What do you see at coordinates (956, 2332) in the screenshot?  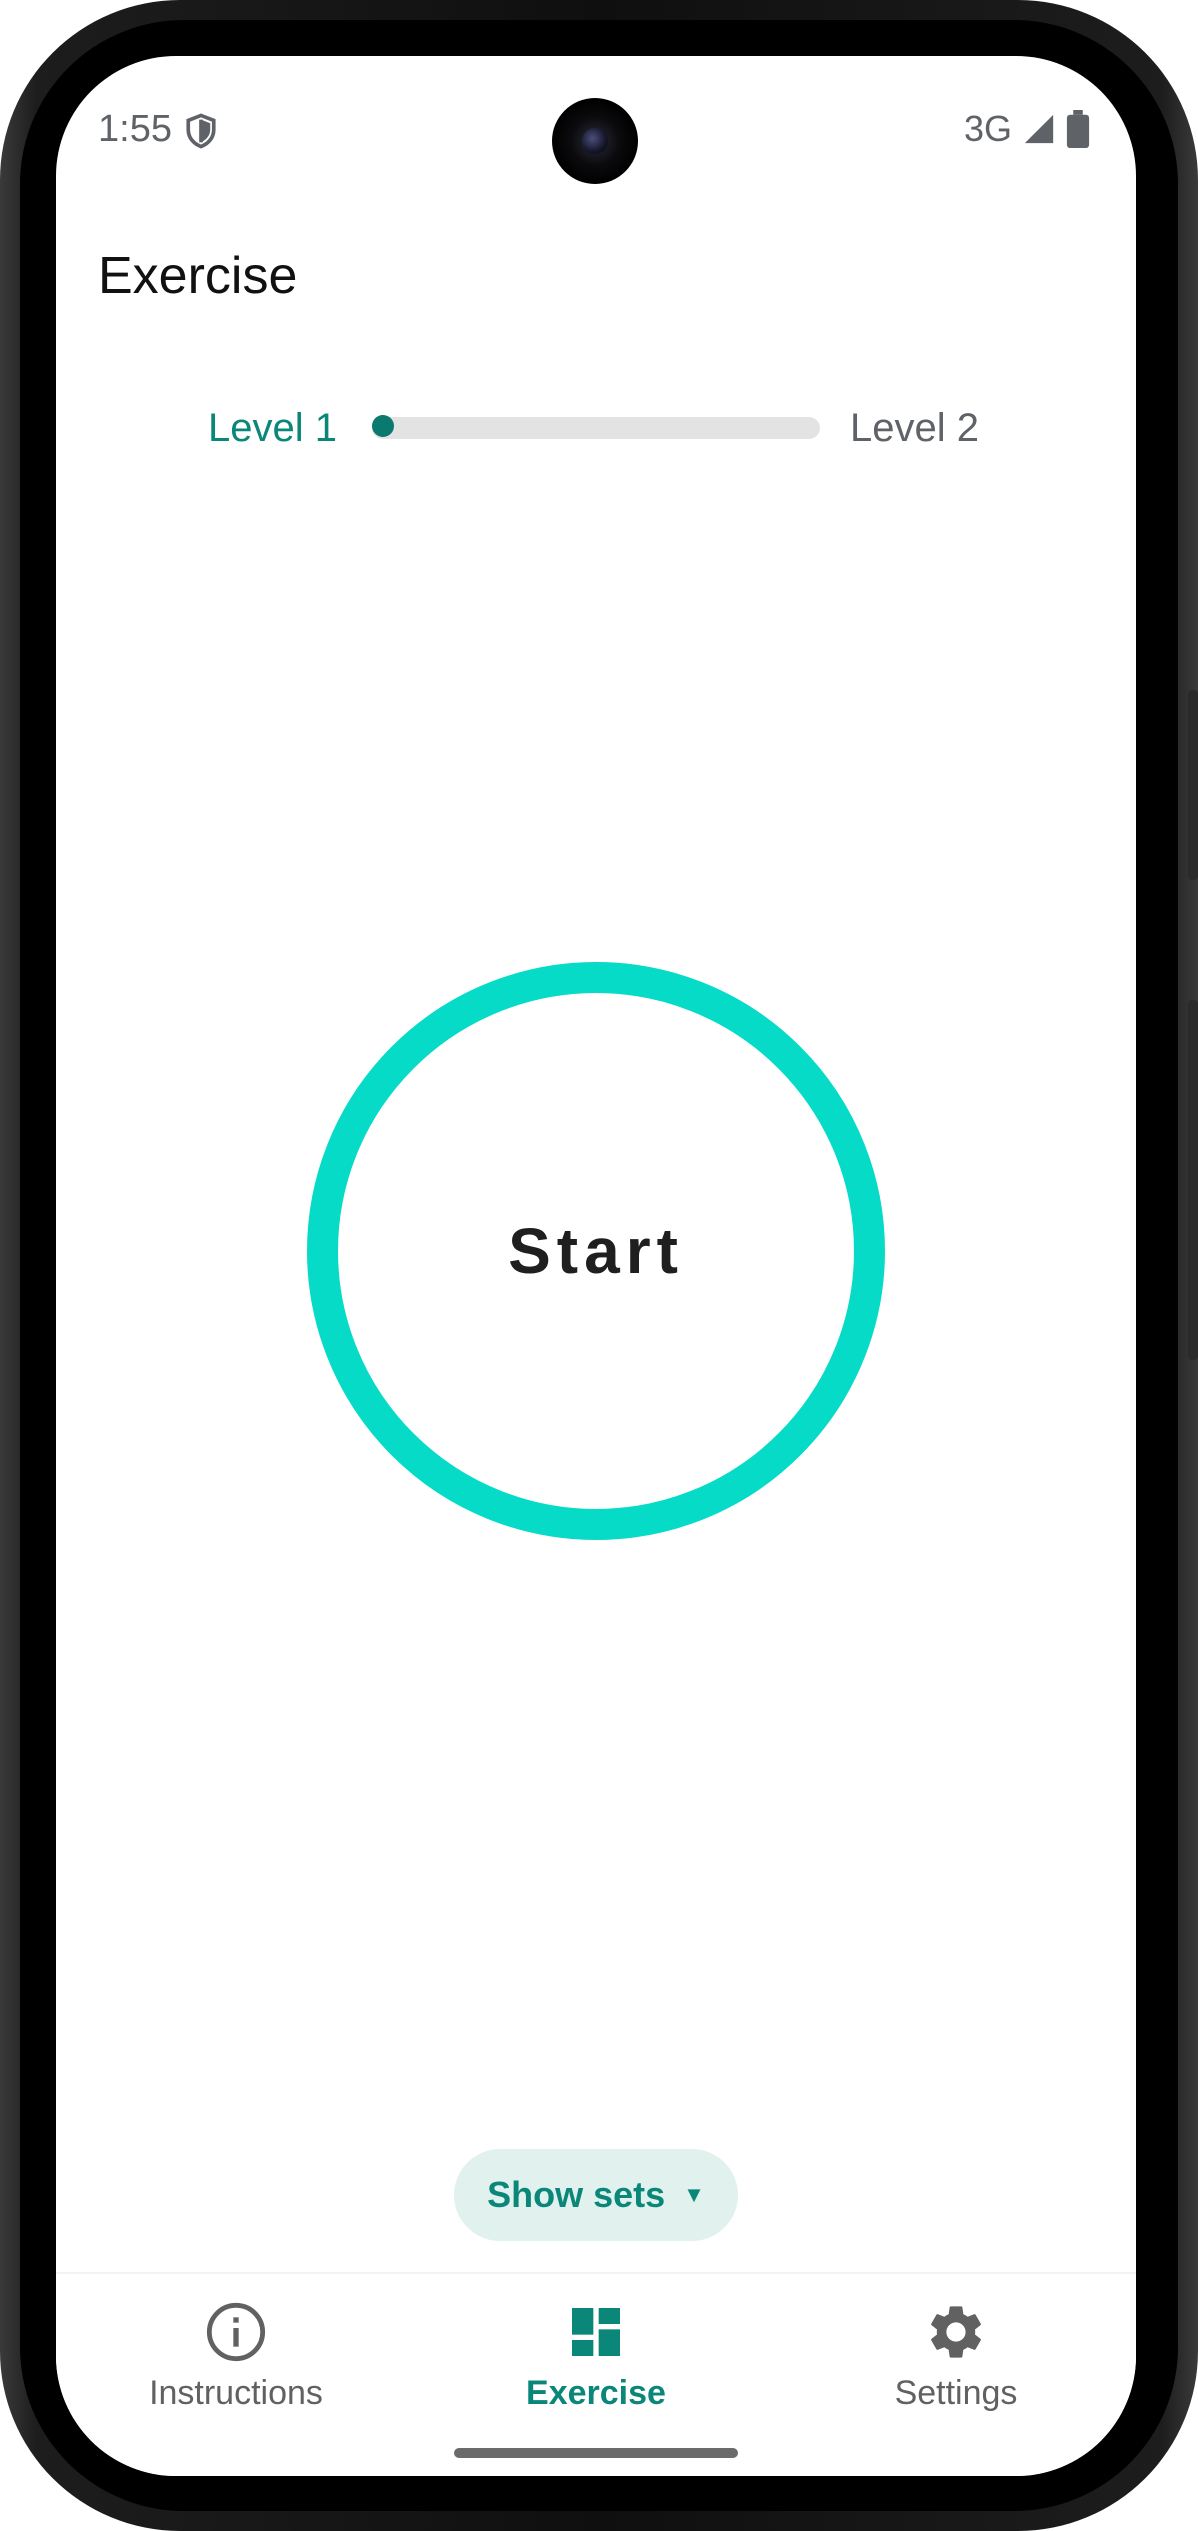 I see `gear-icon` at bounding box center [956, 2332].